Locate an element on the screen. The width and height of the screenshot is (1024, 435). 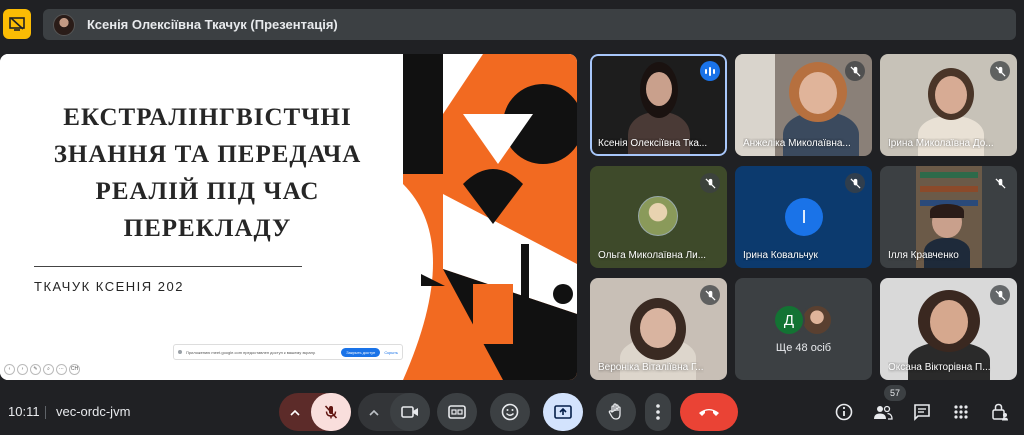
more-options-button is located at coordinates (658, 412).